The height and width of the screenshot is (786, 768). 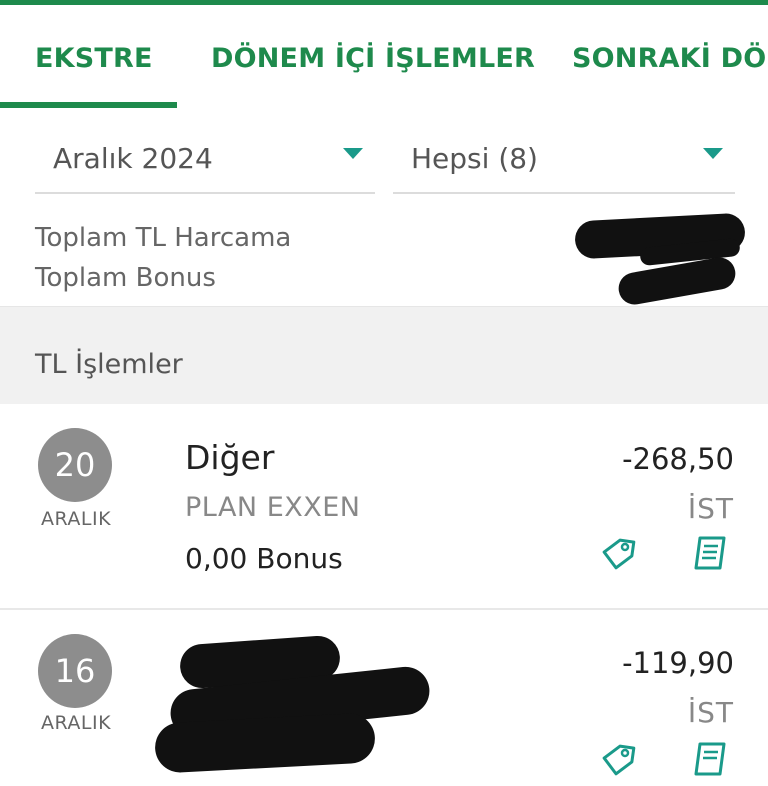 What do you see at coordinates (564, 161) in the screenshot?
I see `type-dropdown: Hepsi (8)` at bounding box center [564, 161].